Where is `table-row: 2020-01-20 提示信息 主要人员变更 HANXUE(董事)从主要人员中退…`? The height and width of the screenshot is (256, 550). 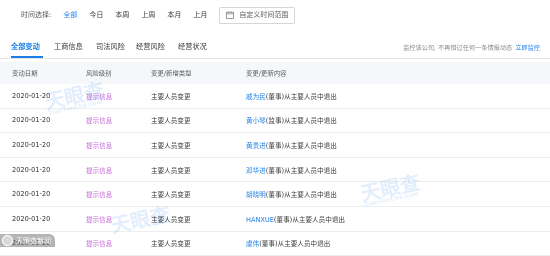
table-row: 2020-01-20 提示信息 主要人员变更 HANXUE(董事)从主要人员中退… is located at coordinates (275, 219).